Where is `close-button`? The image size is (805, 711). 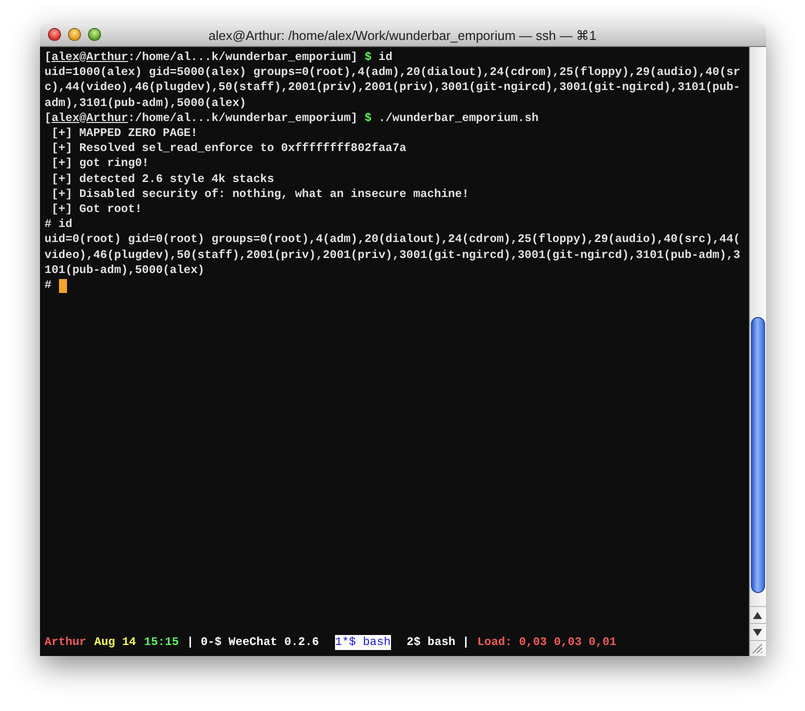 close-button is located at coordinates (54, 34).